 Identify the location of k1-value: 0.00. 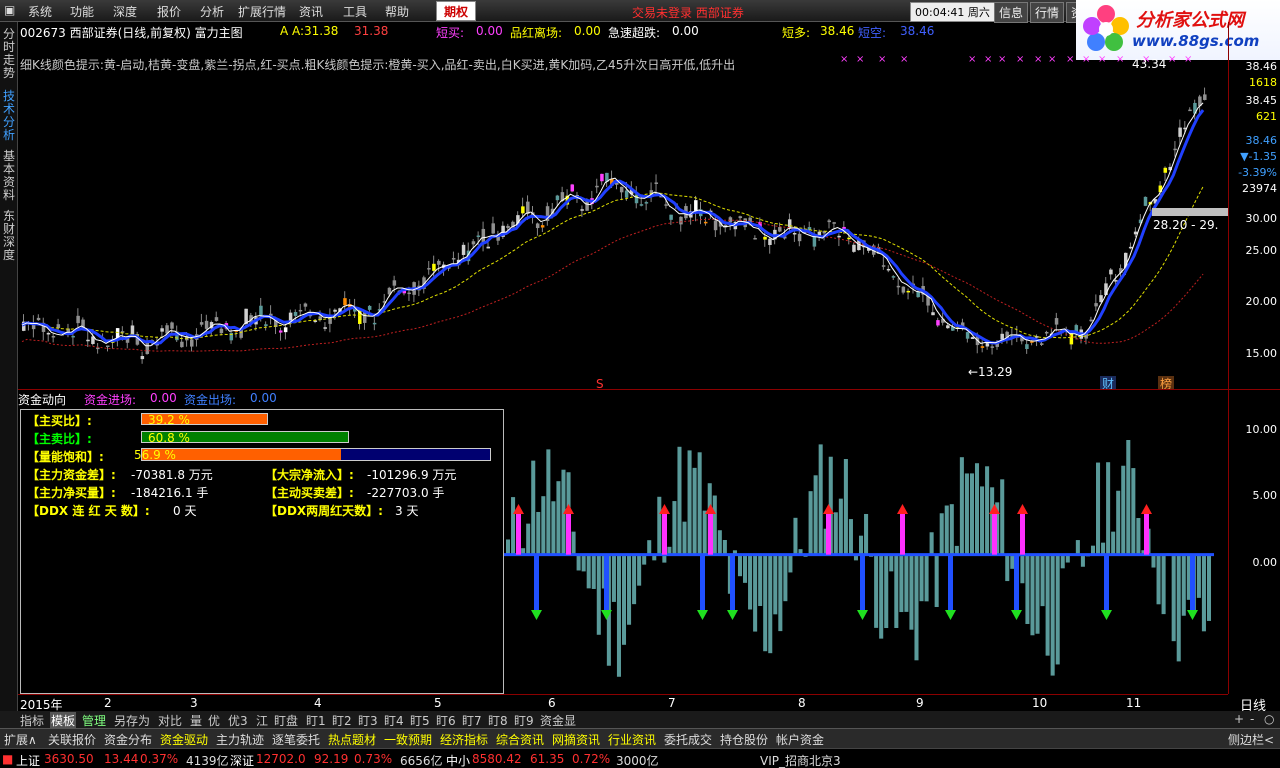
(489, 31).